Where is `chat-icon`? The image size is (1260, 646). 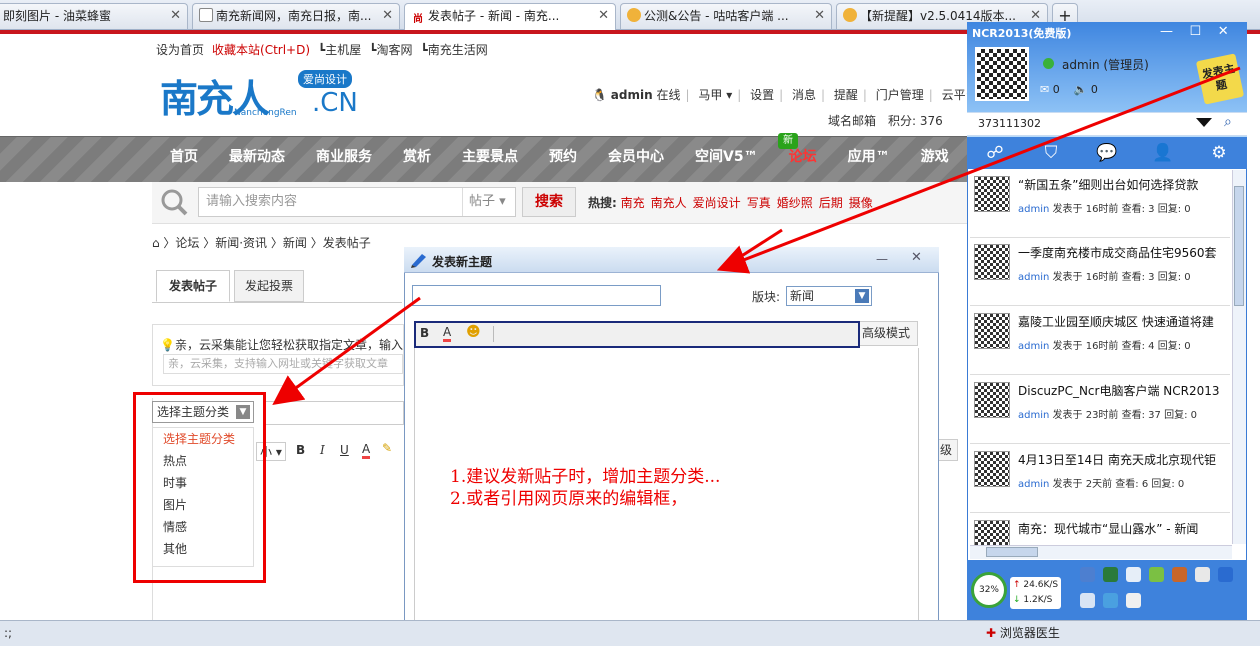 chat-icon is located at coordinates (1156, 574).